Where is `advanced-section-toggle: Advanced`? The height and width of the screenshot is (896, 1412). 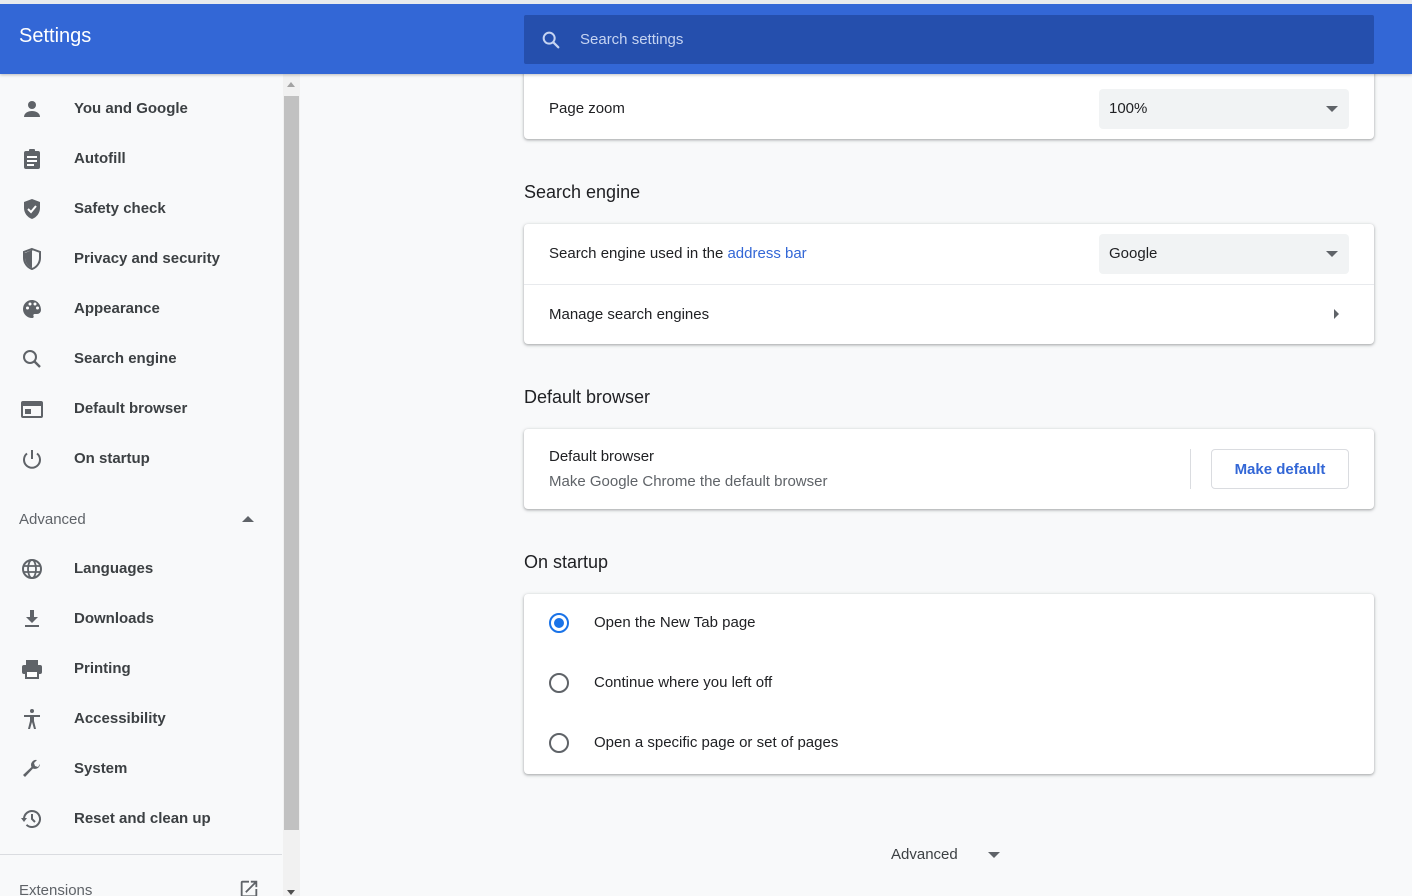
advanced-section-toggle: Advanced is located at coordinates (141, 519).